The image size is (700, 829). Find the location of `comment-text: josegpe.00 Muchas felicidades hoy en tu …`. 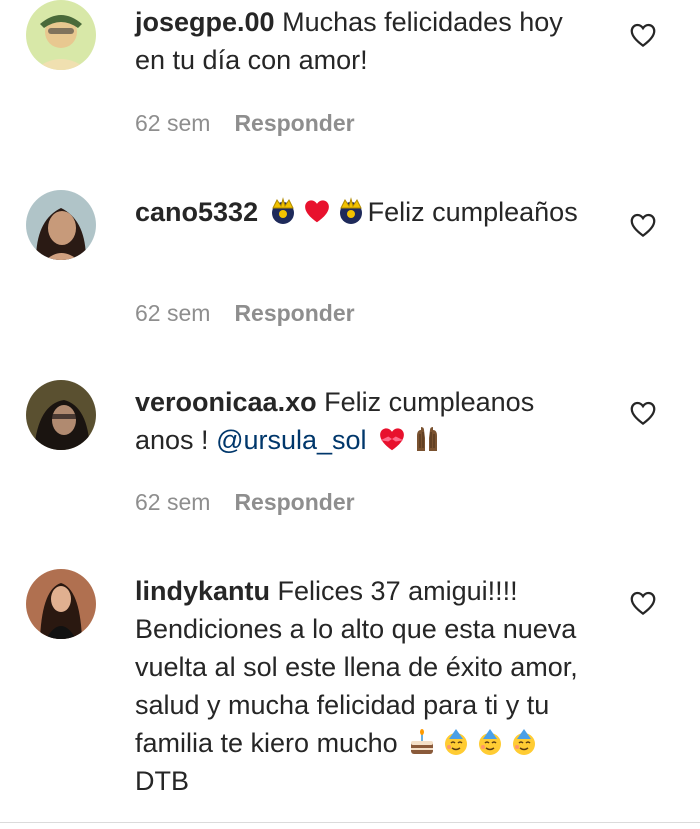

comment-text: josegpe.00 Muchas felicidades hoy en tu … is located at coordinates (362, 41).